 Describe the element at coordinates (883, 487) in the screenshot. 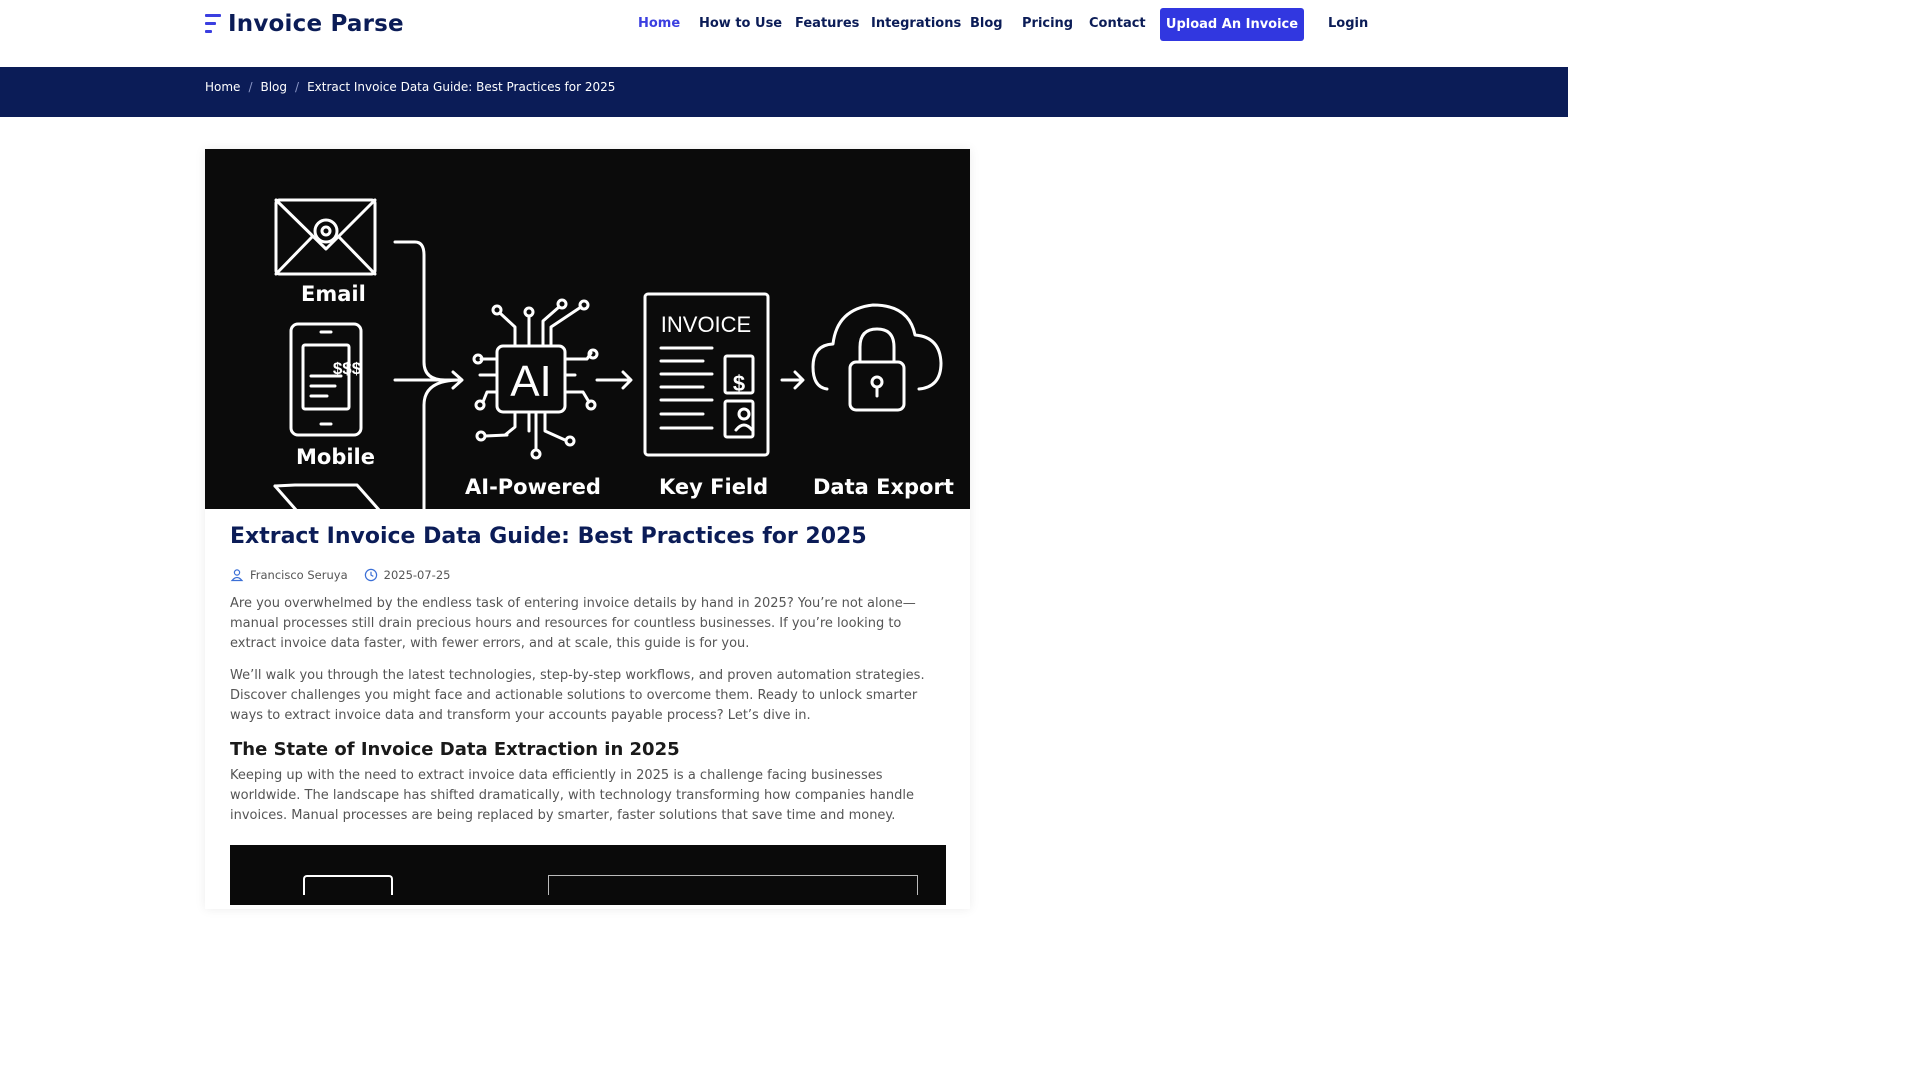

I see `hero-label-data-export: Data Export` at that location.